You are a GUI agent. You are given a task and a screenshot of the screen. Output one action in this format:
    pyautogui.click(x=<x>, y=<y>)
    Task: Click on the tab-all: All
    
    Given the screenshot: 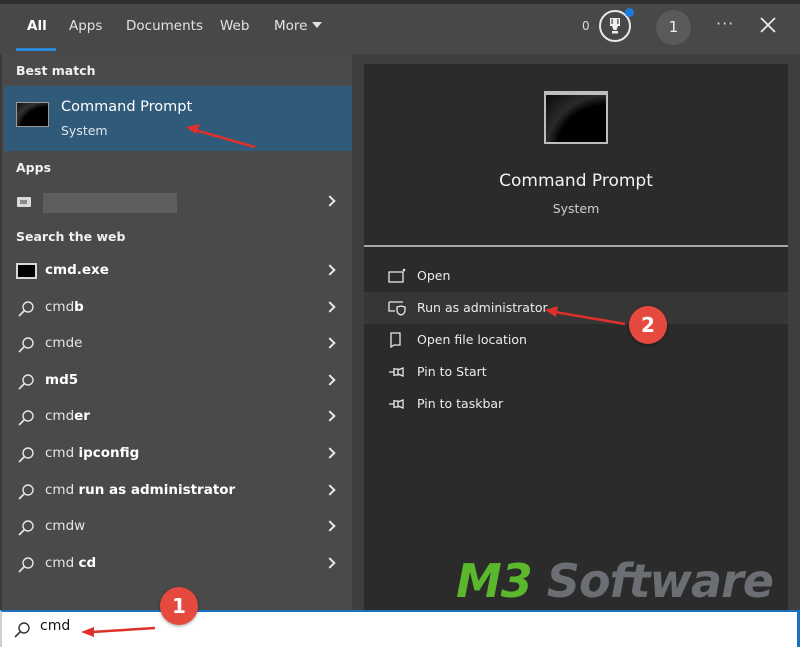 What is the action you would take?
    pyautogui.click(x=37, y=26)
    